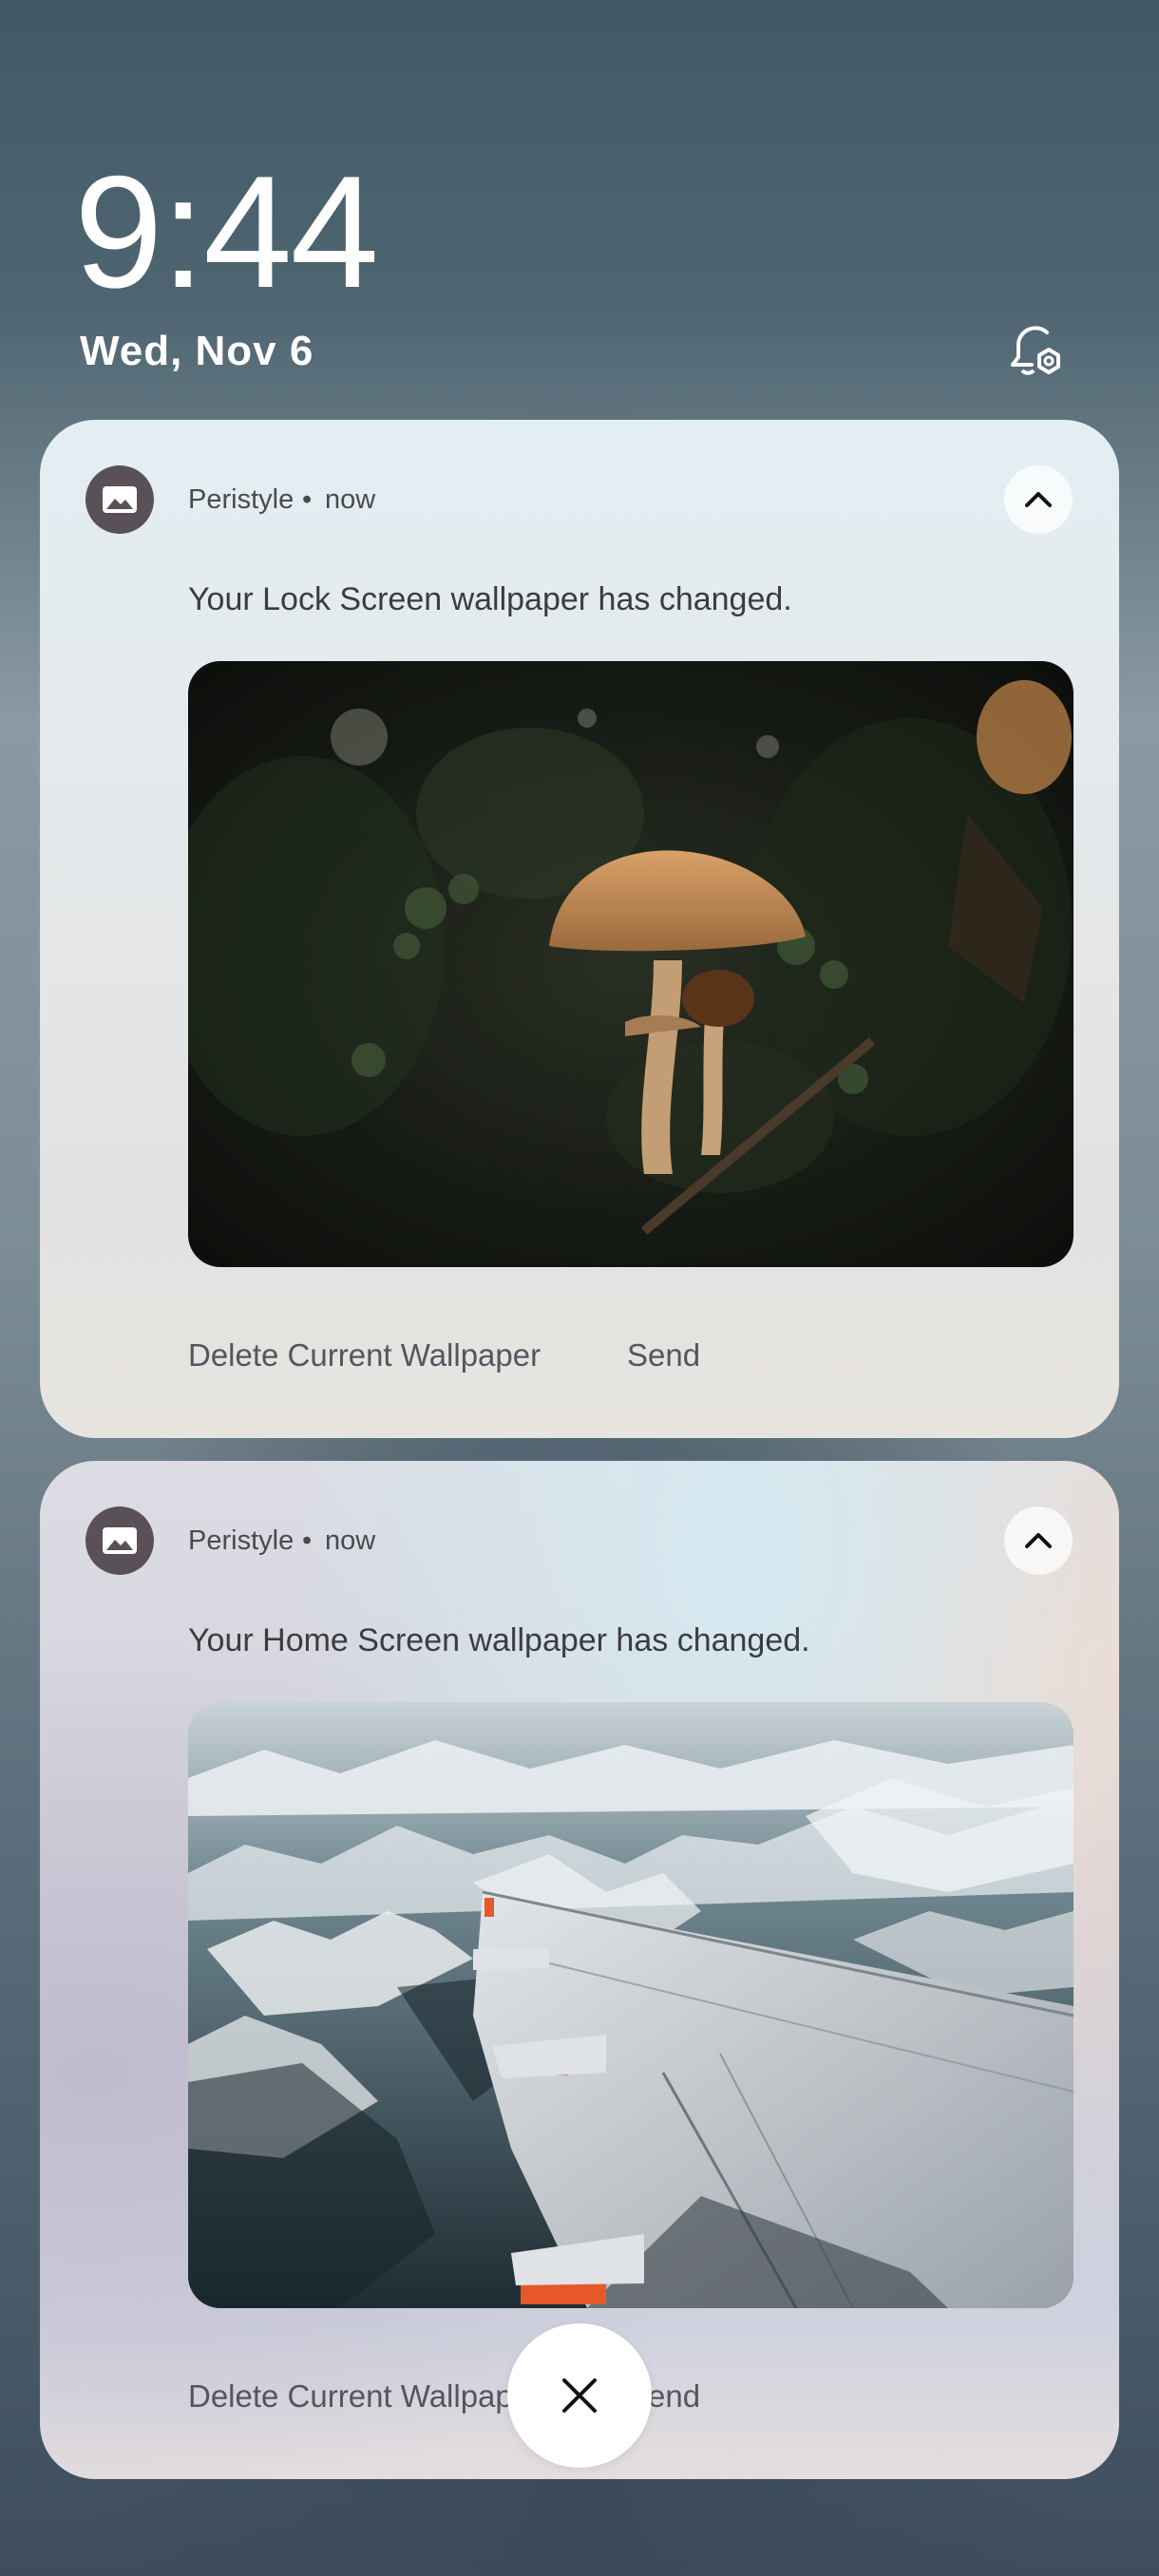 This screenshot has height=2576, width=1159. What do you see at coordinates (197, 351) in the screenshot?
I see `date: Wed, Nov 6` at bounding box center [197, 351].